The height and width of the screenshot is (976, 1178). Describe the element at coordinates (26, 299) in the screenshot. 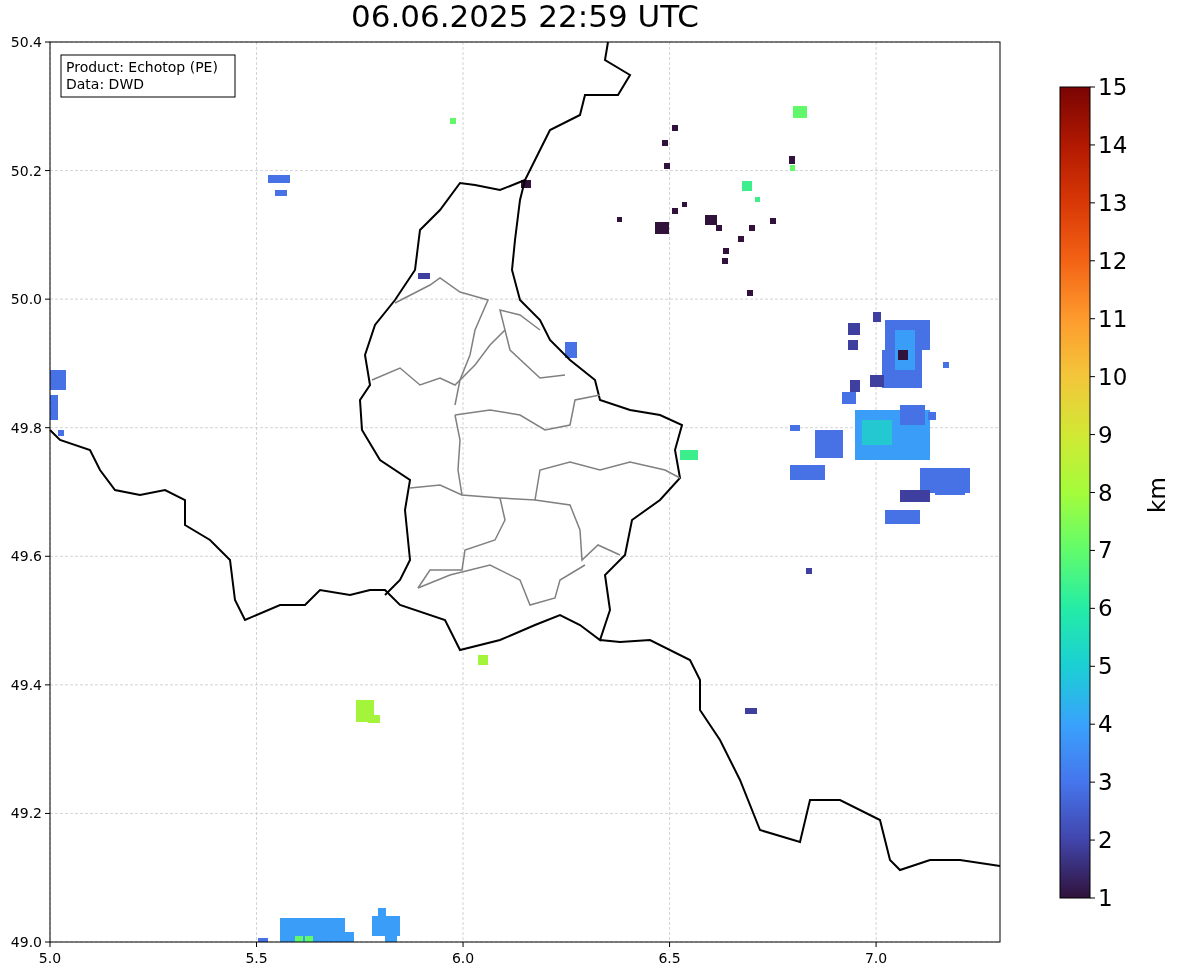

I see `axis-tick-label: 50.0` at that location.